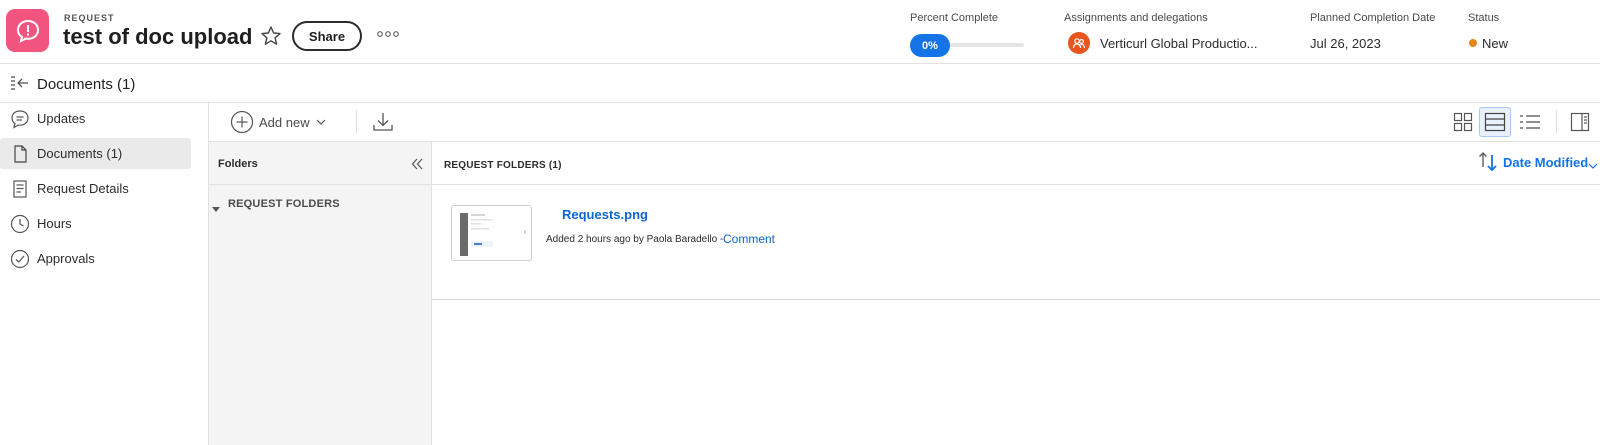 This screenshot has width=1600, height=445. What do you see at coordinates (800, 83) in the screenshot?
I see `sub-header` at bounding box center [800, 83].